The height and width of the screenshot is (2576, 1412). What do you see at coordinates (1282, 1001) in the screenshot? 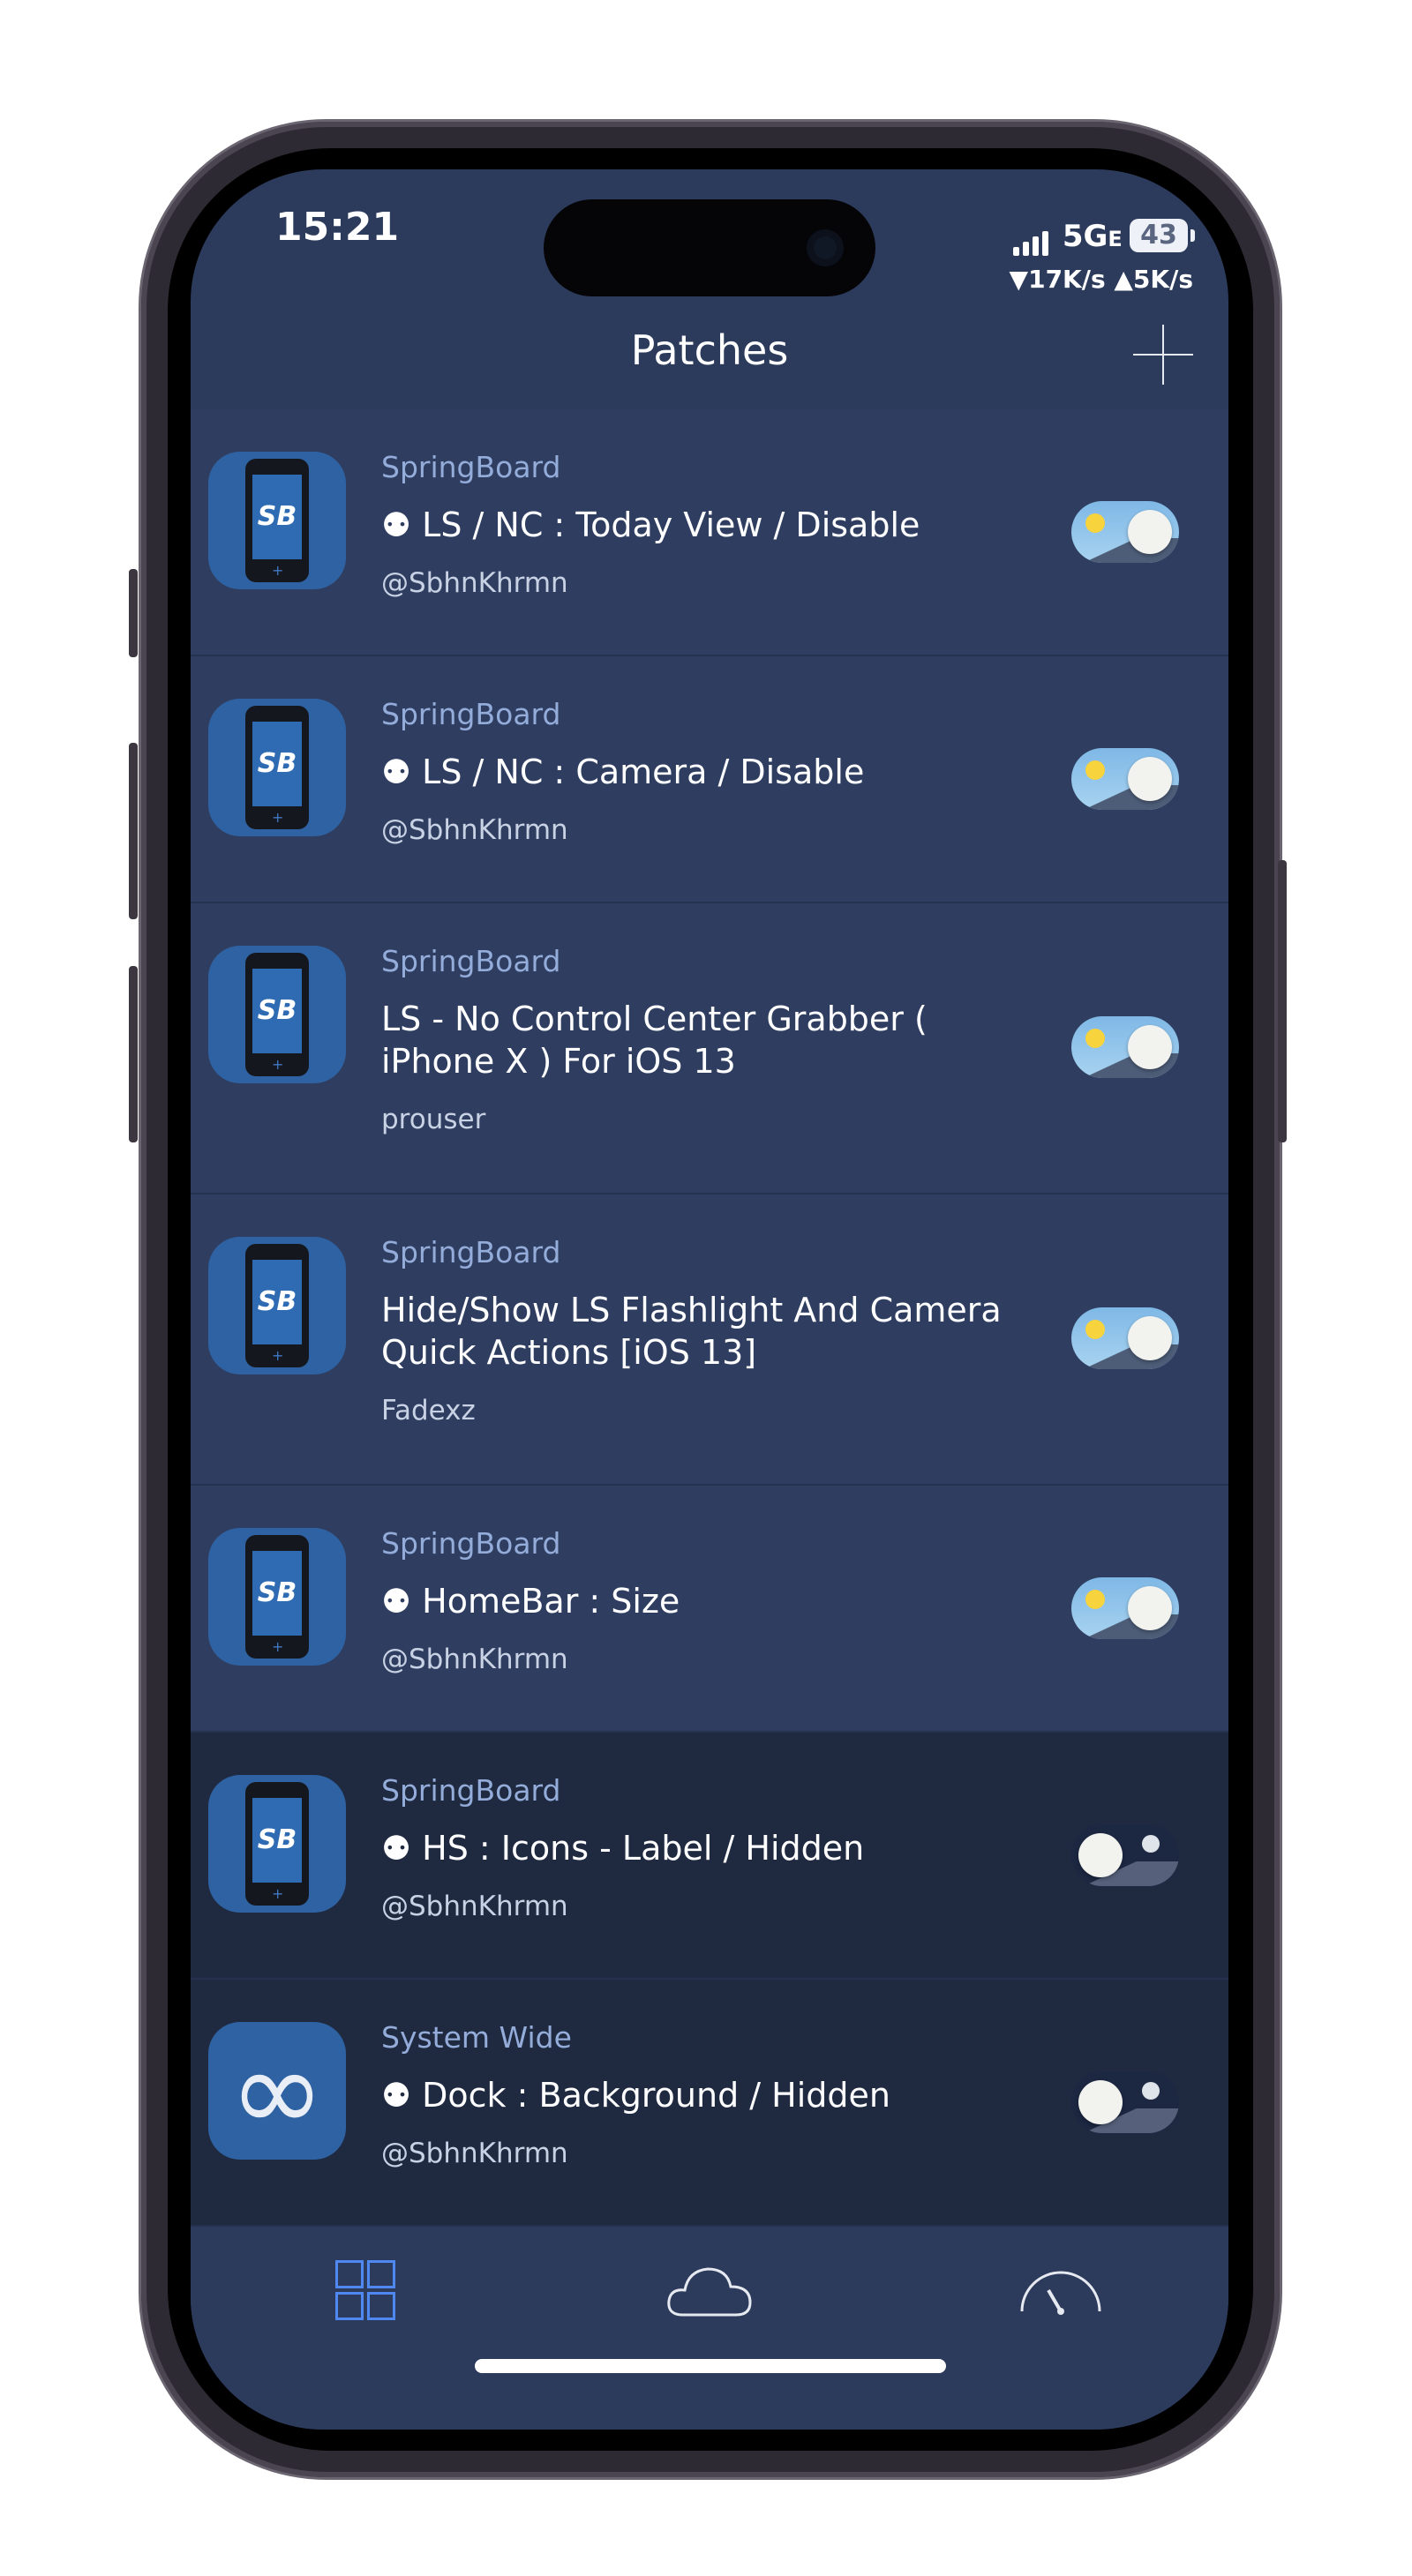
I see `power-button` at bounding box center [1282, 1001].